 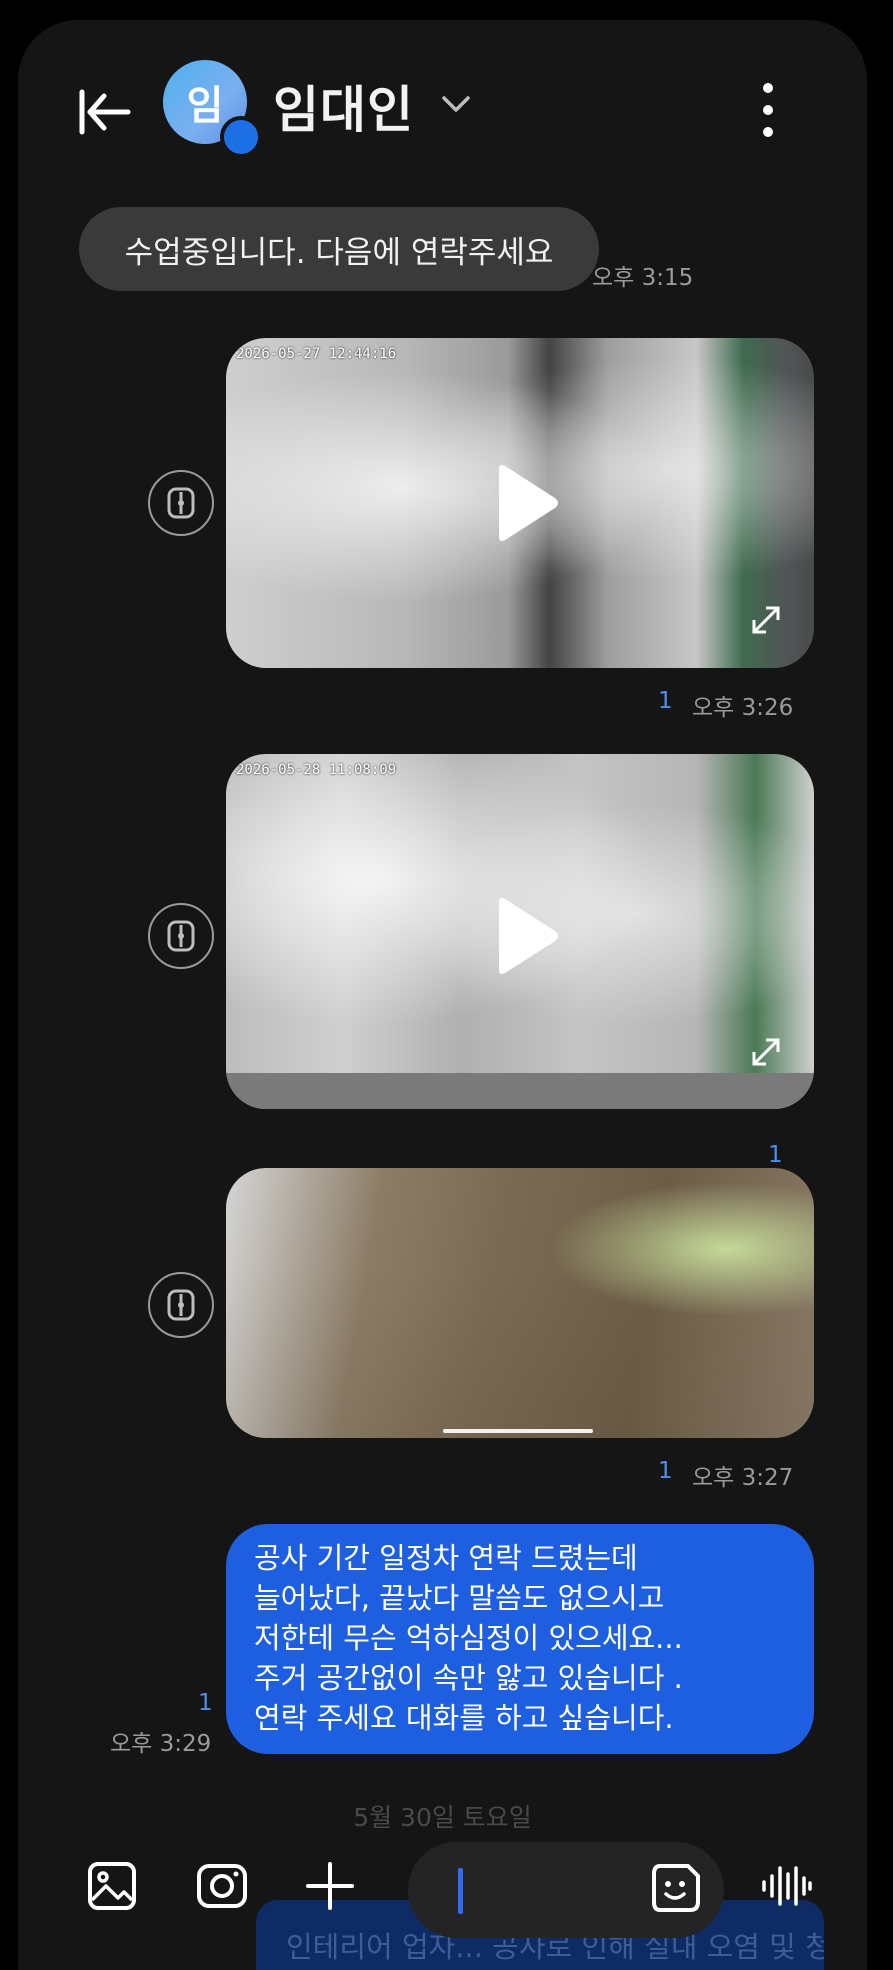 I want to click on message-line: 주거 공간없이 속만 앓고 있습니다 ., so click(x=468, y=1678).